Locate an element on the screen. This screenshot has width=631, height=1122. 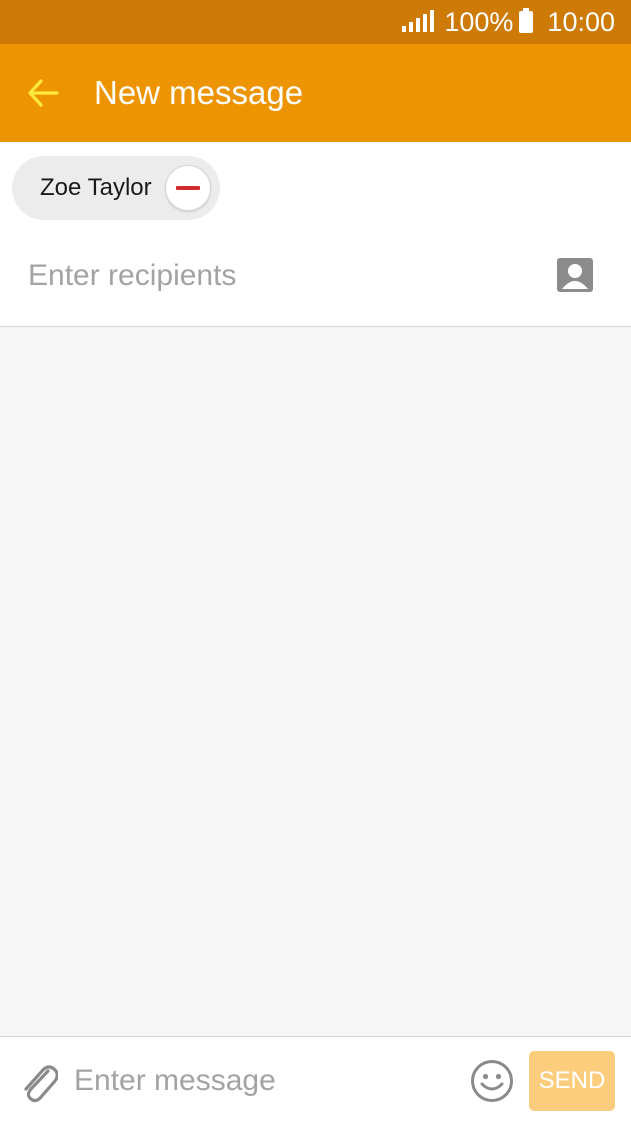
contact-book-icon is located at coordinates (575, 275).